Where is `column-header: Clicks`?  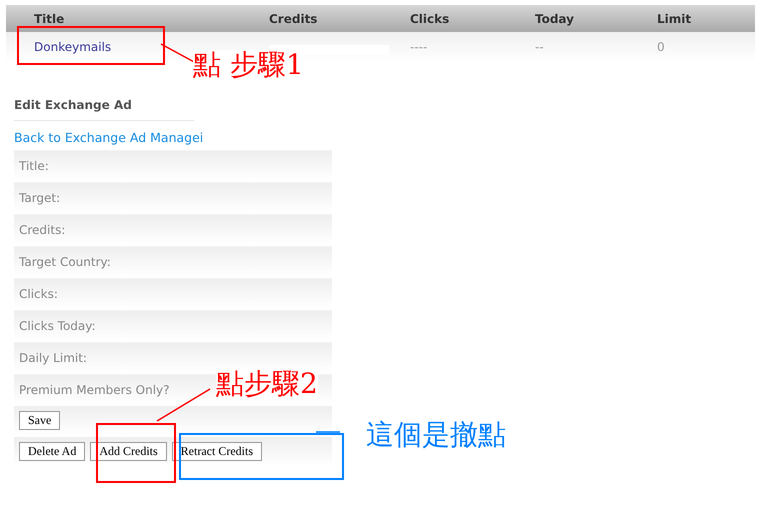
column-header: Clicks is located at coordinates (430, 19).